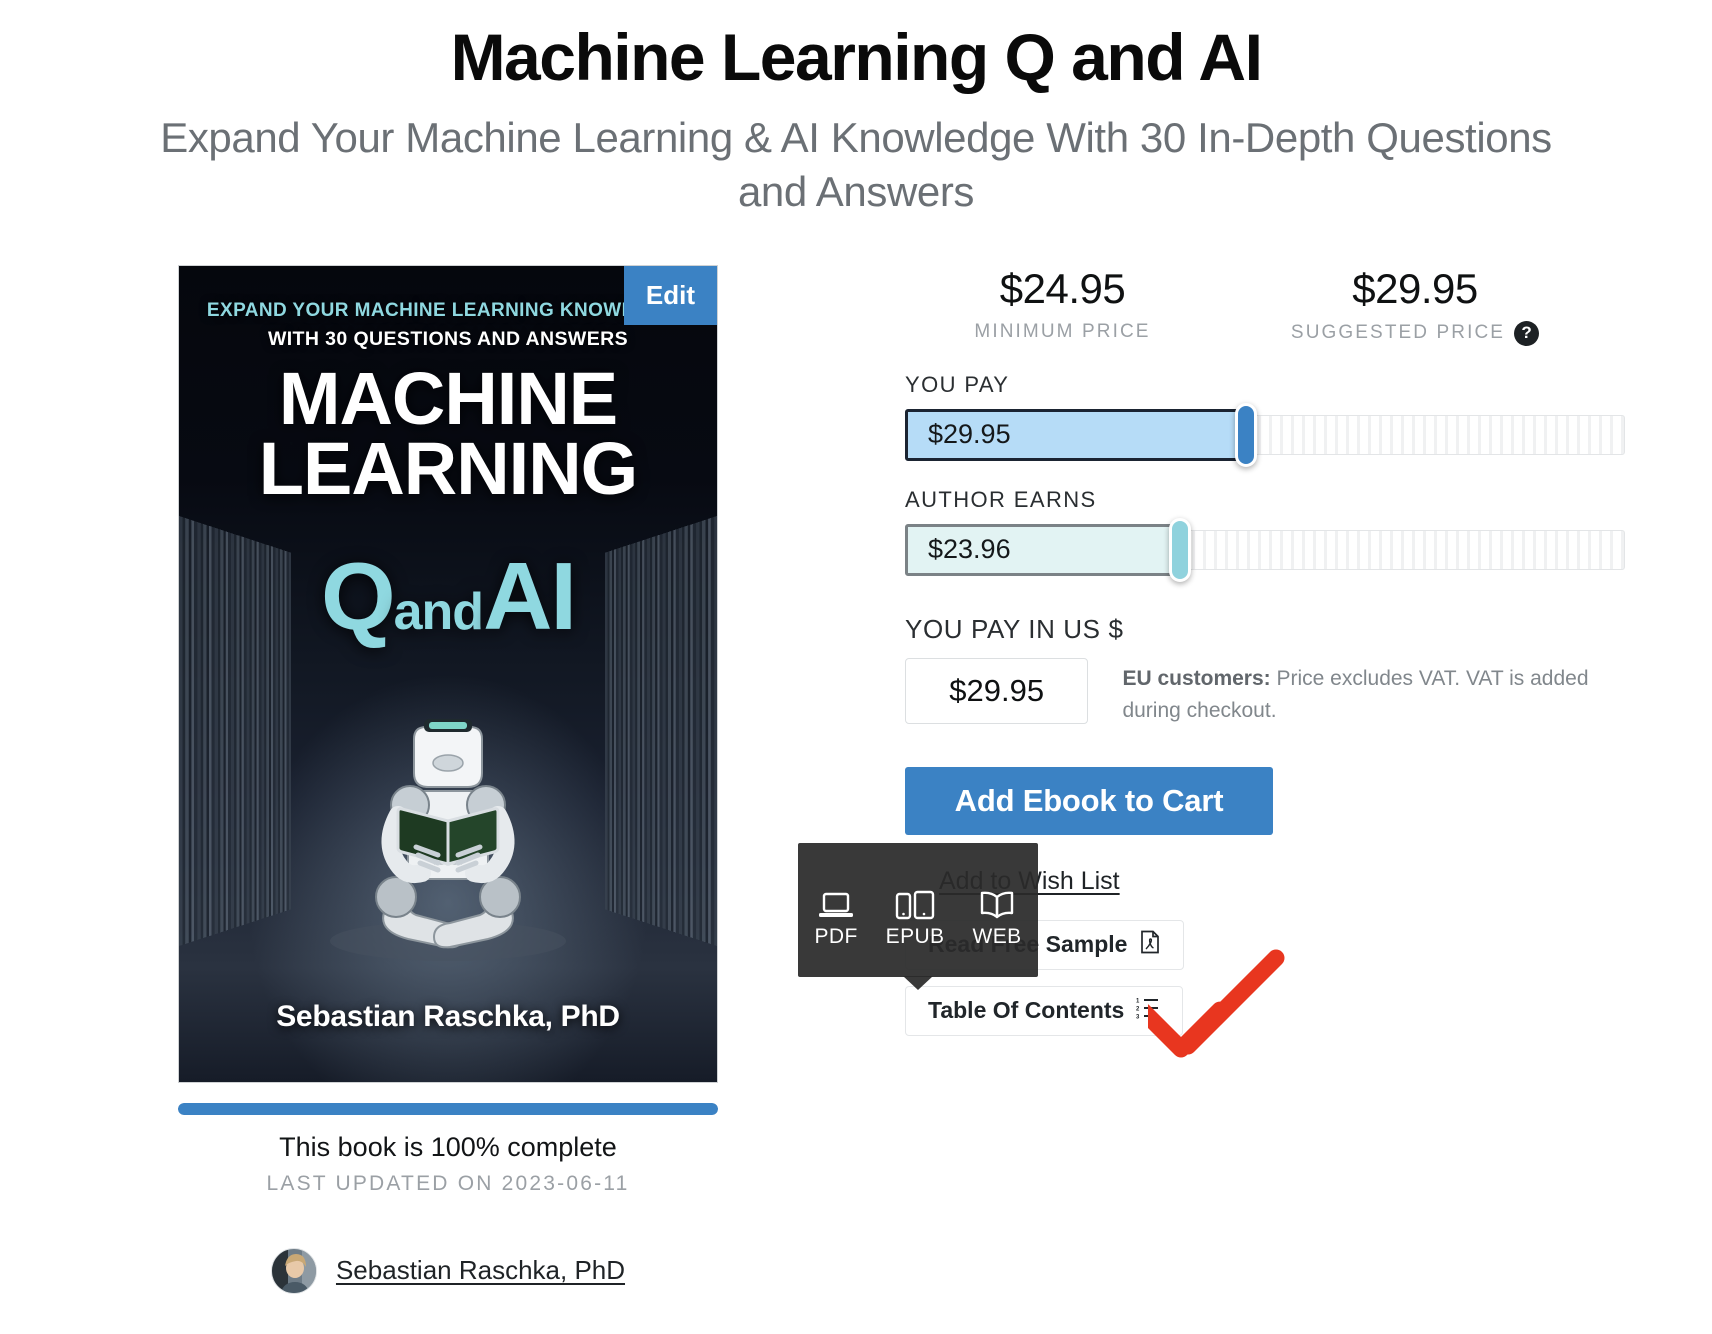  What do you see at coordinates (915, 936) in the screenshot?
I see `format-label-epub: EPUB` at bounding box center [915, 936].